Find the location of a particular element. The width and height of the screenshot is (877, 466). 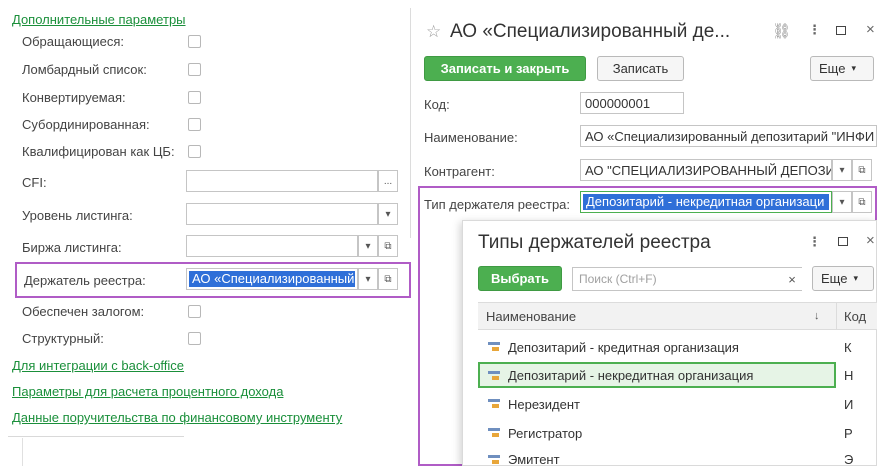

collateral-checkbox is located at coordinates (194, 311).